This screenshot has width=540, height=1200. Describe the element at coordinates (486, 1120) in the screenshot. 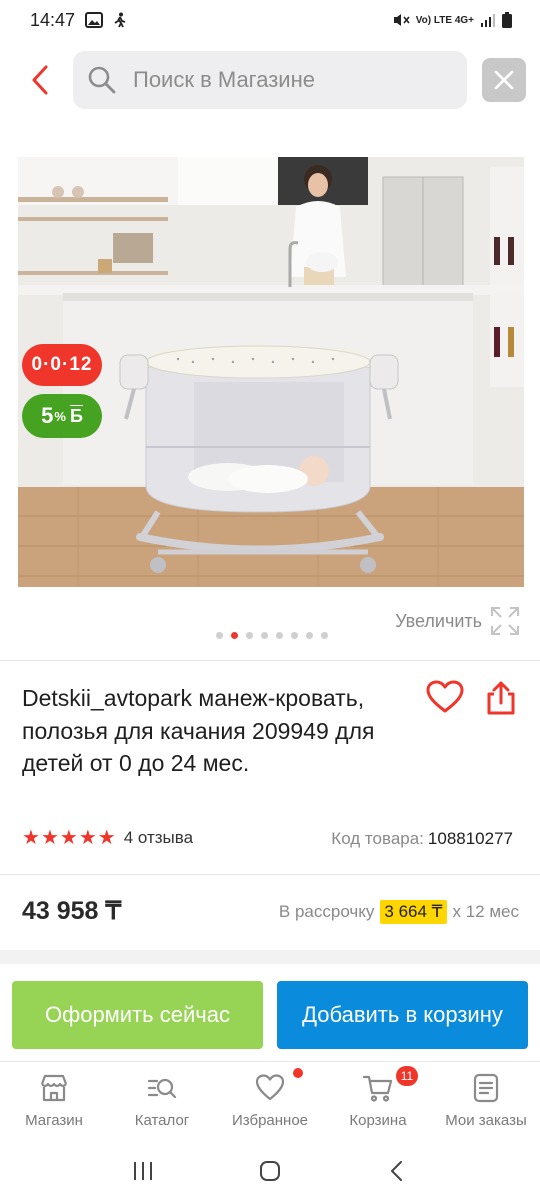

I see `tab-label: Мои заказы` at that location.